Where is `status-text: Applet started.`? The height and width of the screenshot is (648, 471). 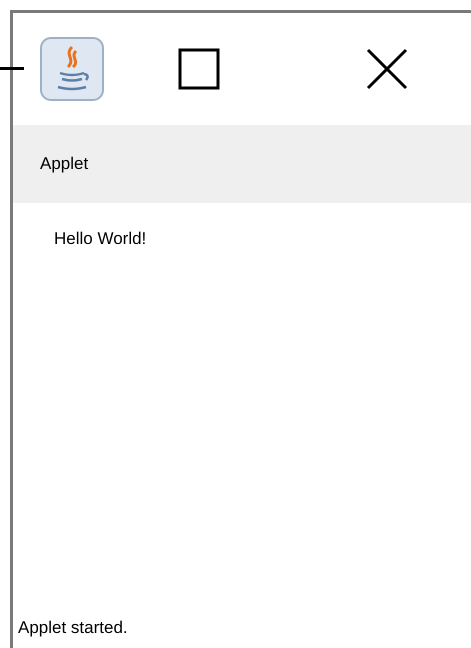 status-text: Applet started. is located at coordinates (73, 628).